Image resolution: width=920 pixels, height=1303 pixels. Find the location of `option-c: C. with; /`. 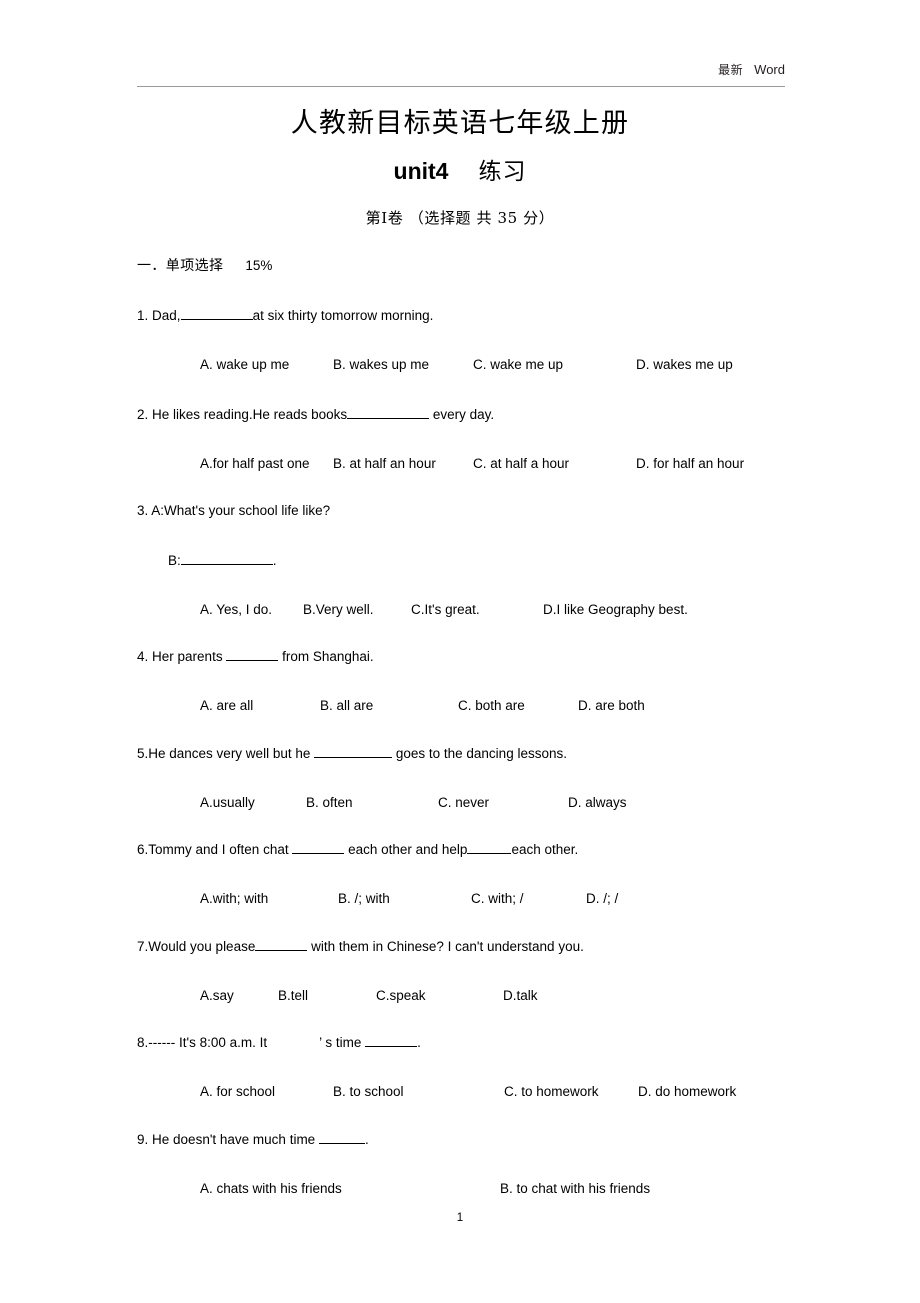

option-c: C. with; / is located at coordinates (497, 899).